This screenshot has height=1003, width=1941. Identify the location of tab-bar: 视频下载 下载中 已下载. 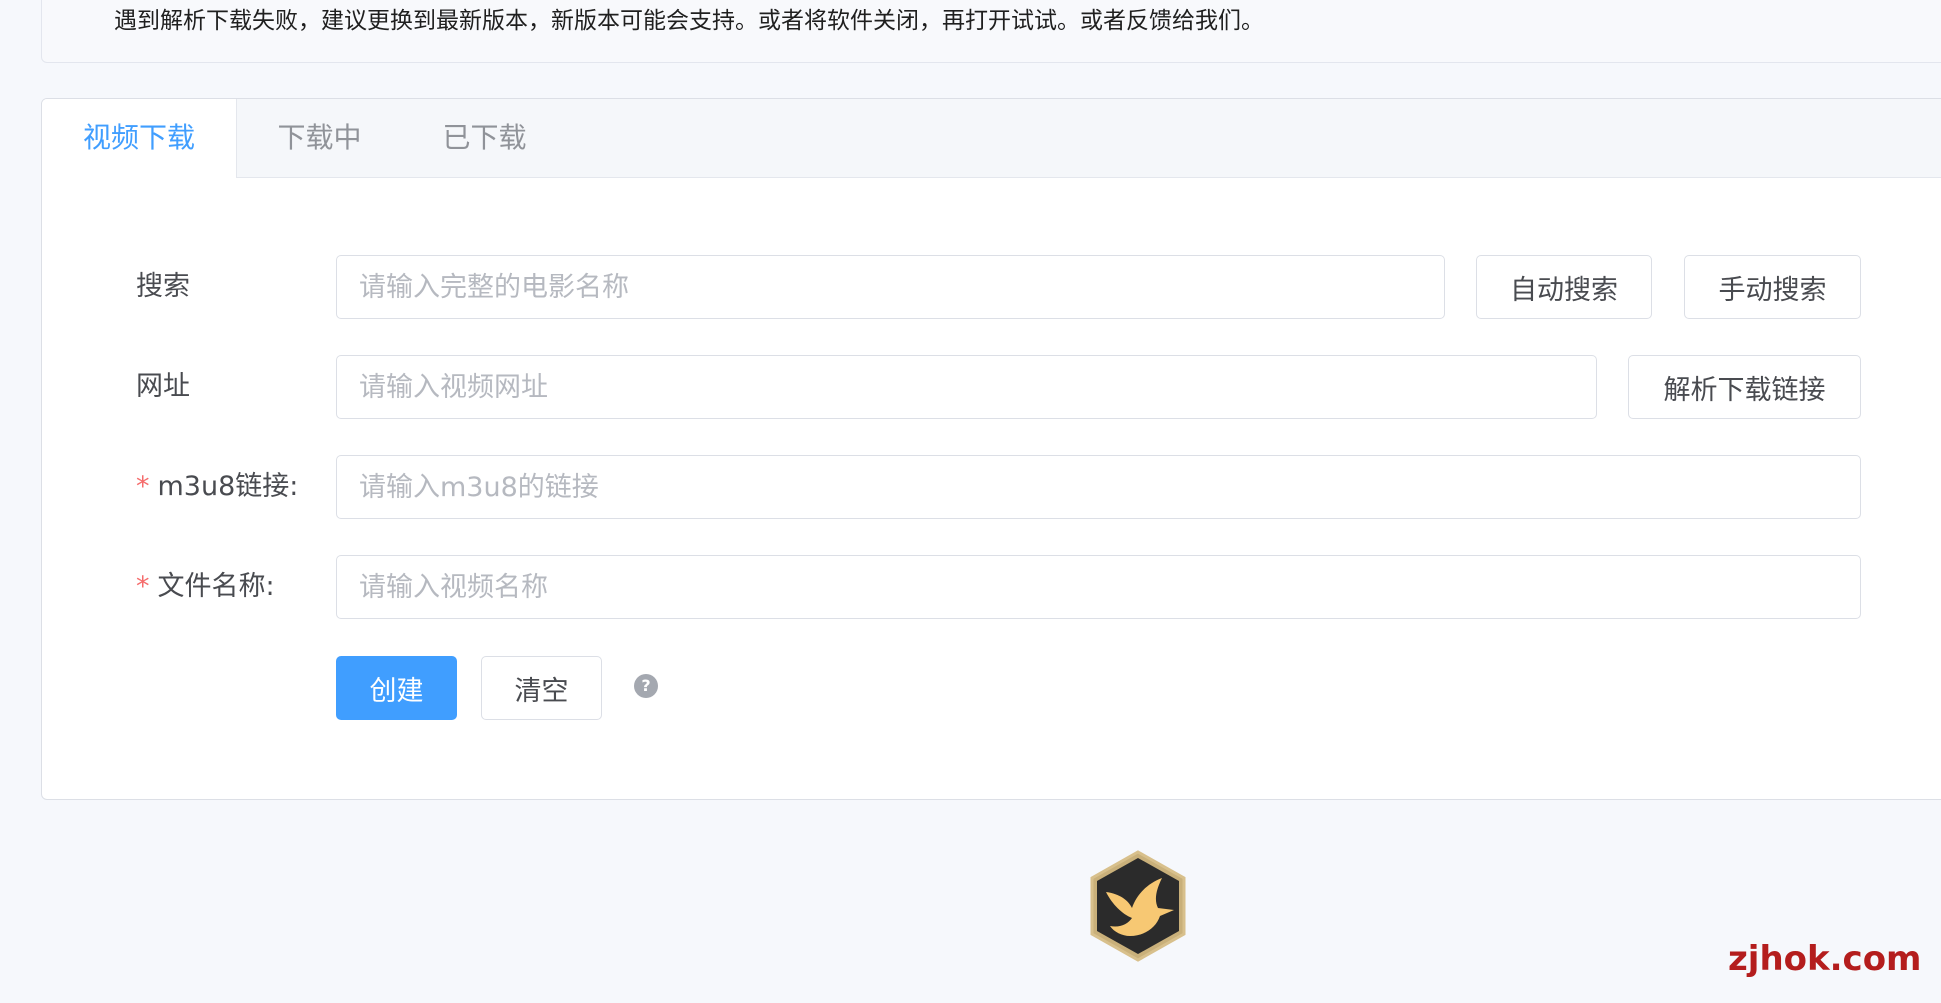
(991, 138).